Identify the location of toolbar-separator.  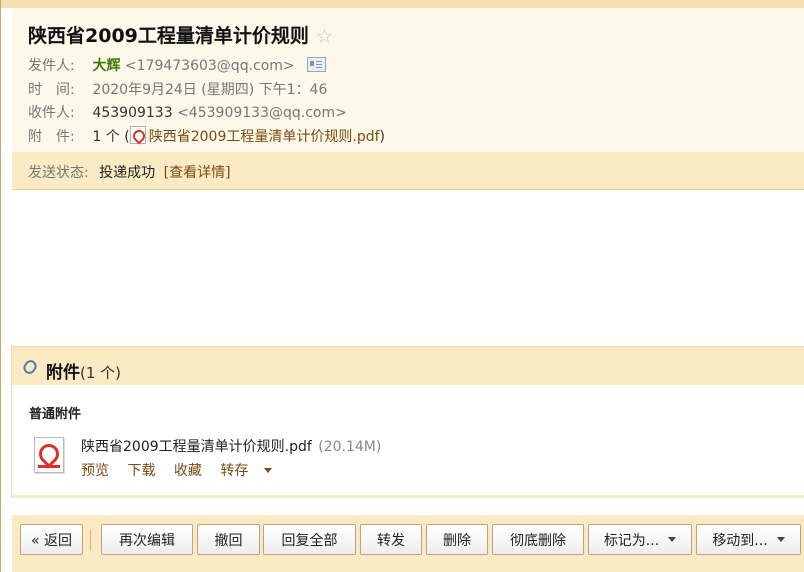
(90, 540).